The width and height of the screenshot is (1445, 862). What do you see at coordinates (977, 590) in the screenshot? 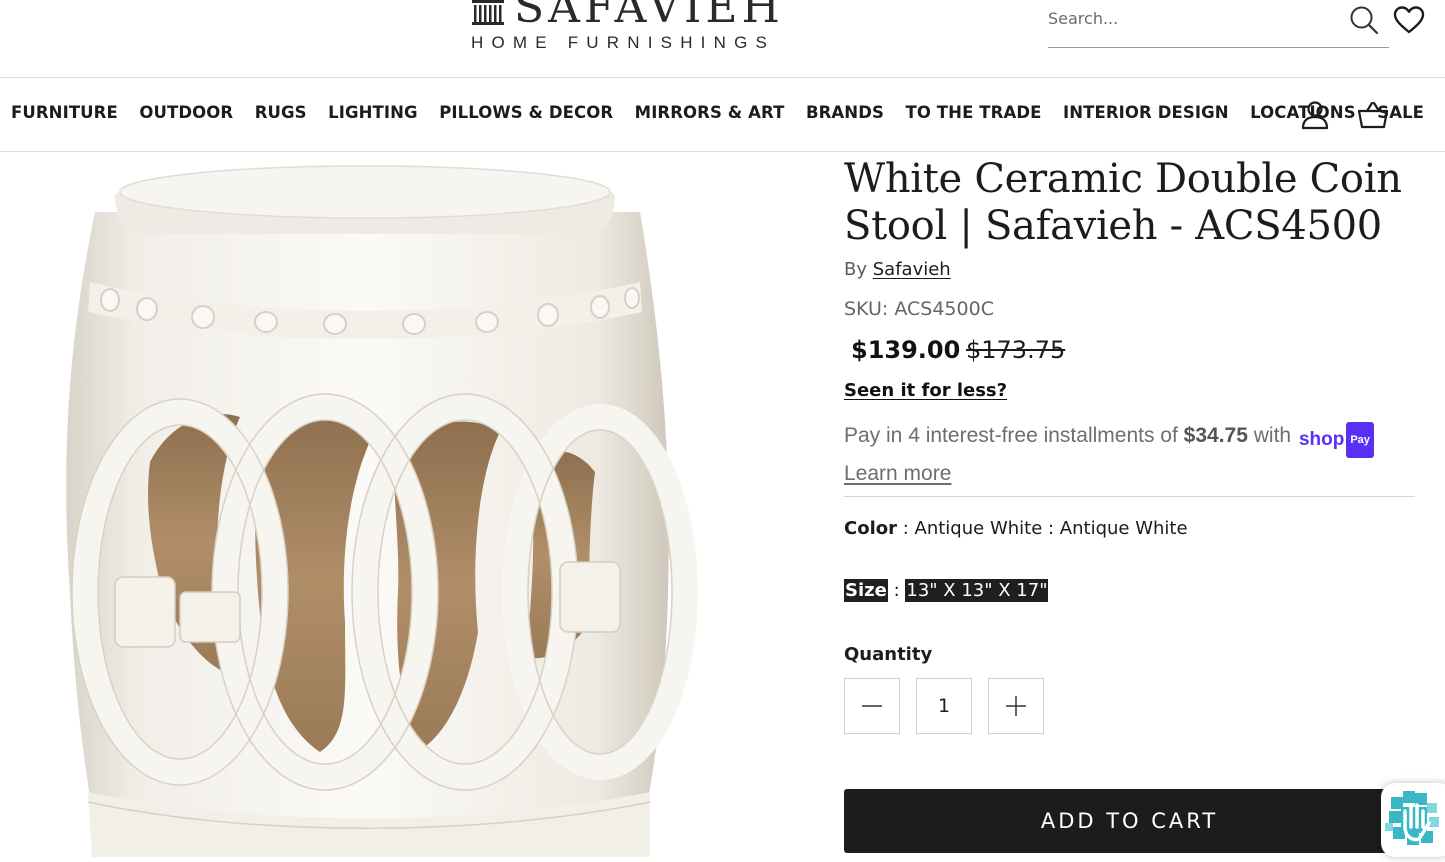
I see `size-value: 13" X 13" X 17"` at bounding box center [977, 590].